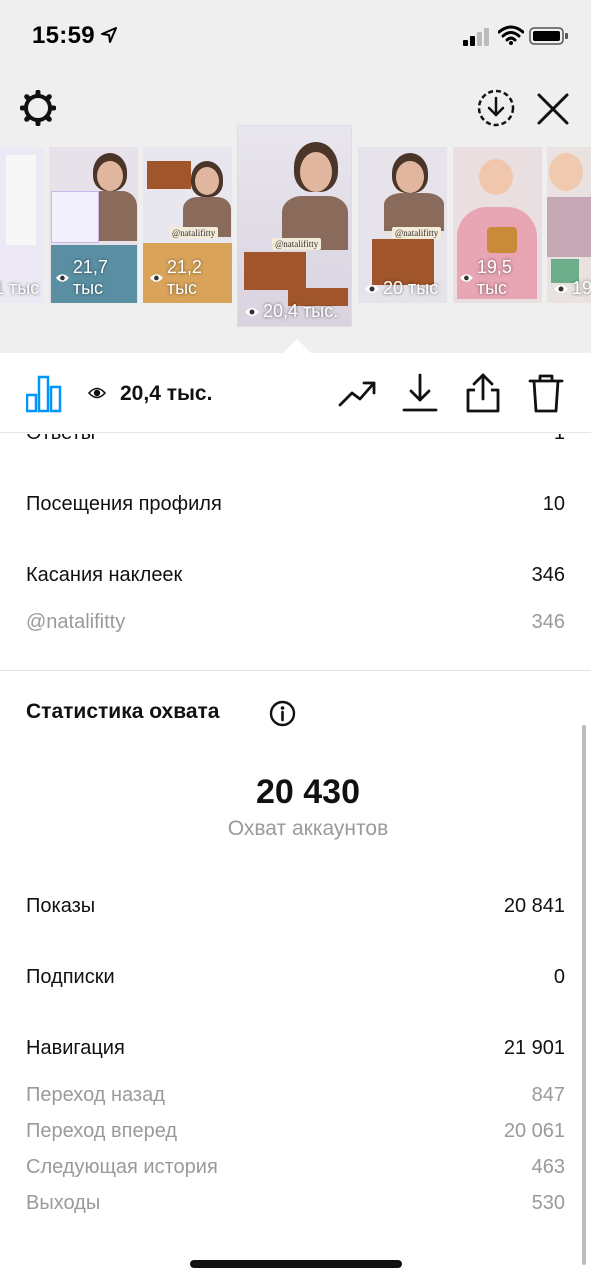 Image resolution: width=591 pixels, height=1280 pixels. Describe the element at coordinates (295, 622) in the screenshot. I see `mention-row: @natalifitty 346` at that location.